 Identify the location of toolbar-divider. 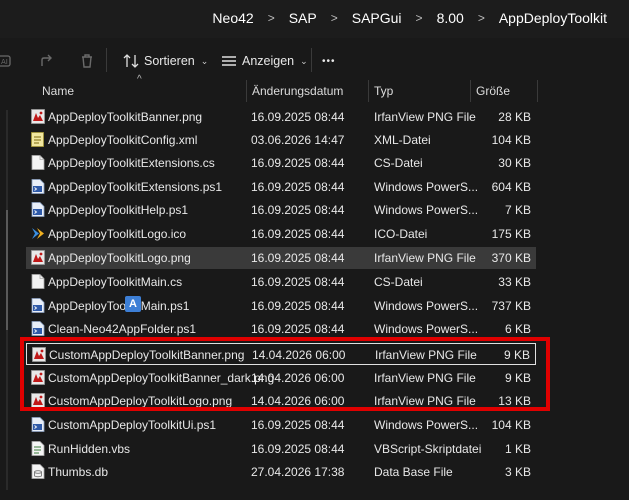
(106, 60).